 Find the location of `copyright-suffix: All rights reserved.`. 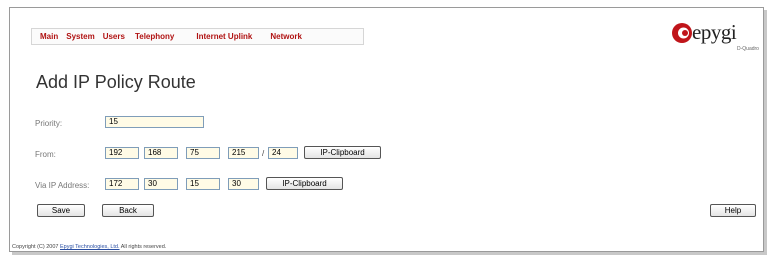

copyright-suffix: All rights reserved. is located at coordinates (143, 247).